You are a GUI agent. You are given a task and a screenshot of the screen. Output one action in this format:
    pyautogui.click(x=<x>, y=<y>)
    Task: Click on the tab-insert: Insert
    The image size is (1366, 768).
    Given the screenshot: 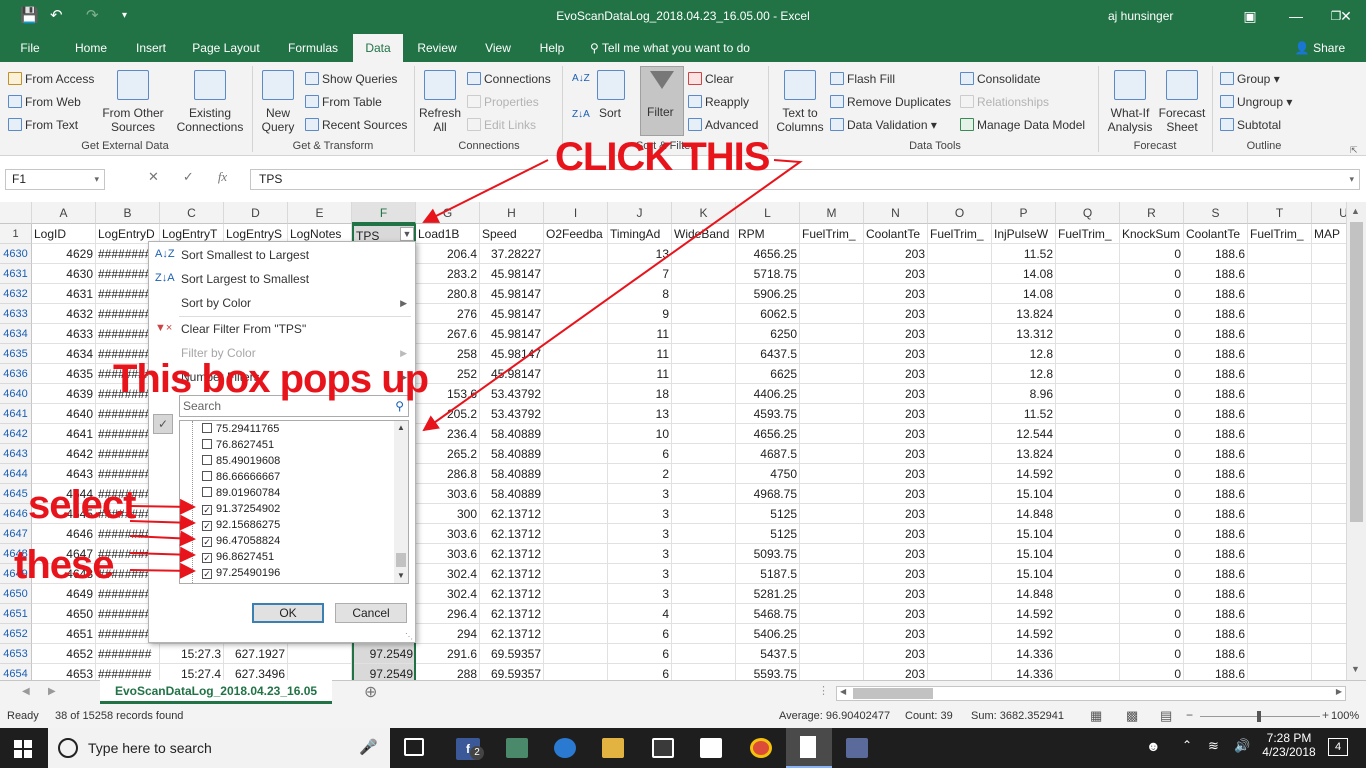 What is the action you would take?
    pyautogui.click(x=151, y=48)
    